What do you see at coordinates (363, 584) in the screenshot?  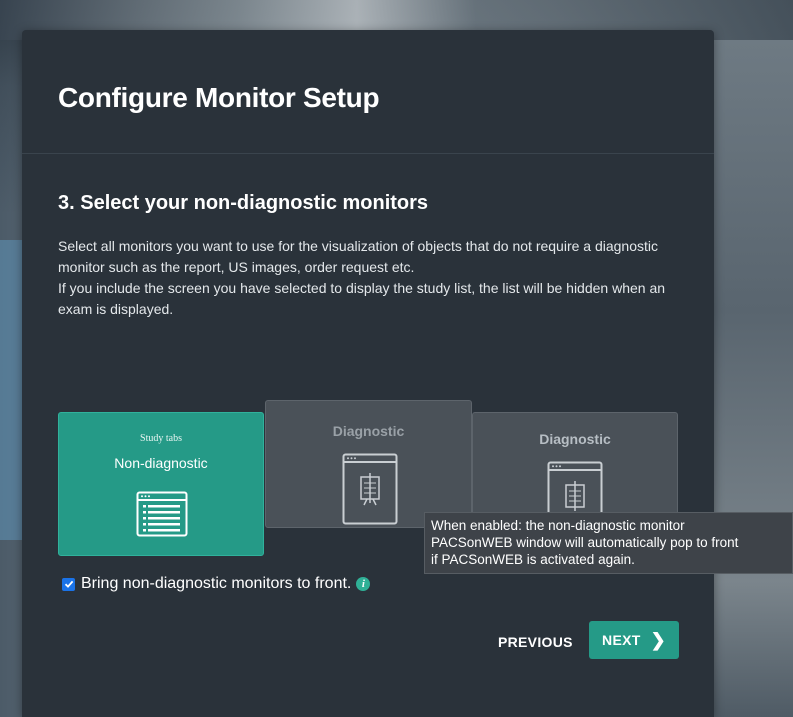 I see `info-icon: i` at bounding box center [363, 584].